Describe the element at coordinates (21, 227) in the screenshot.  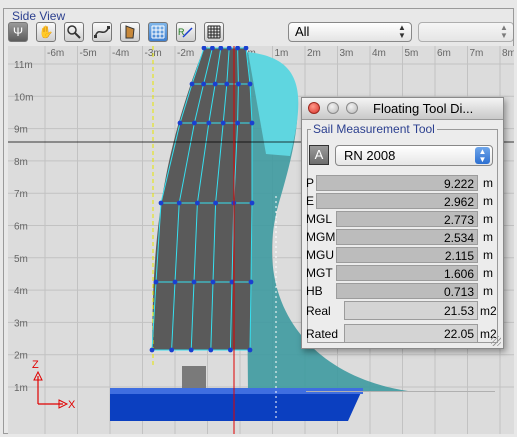
I see `y-tick-label: 6m` at that location.